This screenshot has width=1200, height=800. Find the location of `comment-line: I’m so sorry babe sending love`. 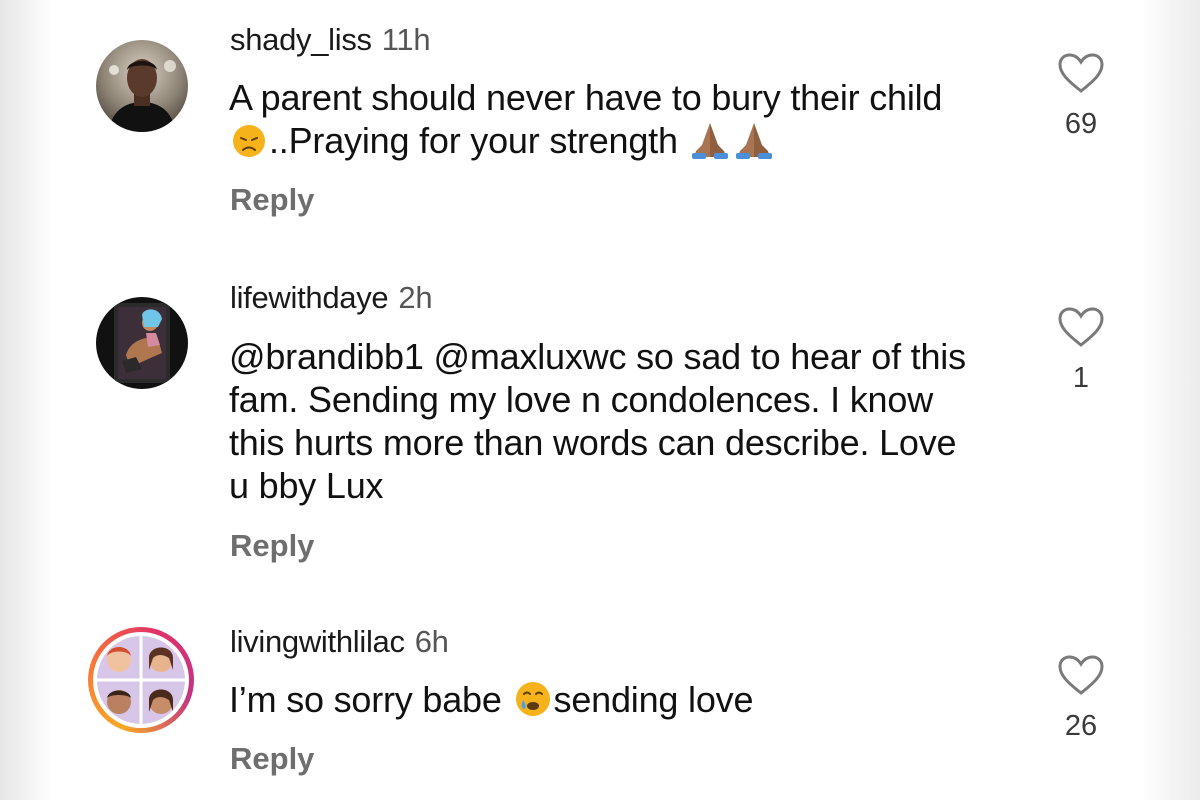

comment-line: I’m so sorry babe sending love is located at coordinates (624, 702).